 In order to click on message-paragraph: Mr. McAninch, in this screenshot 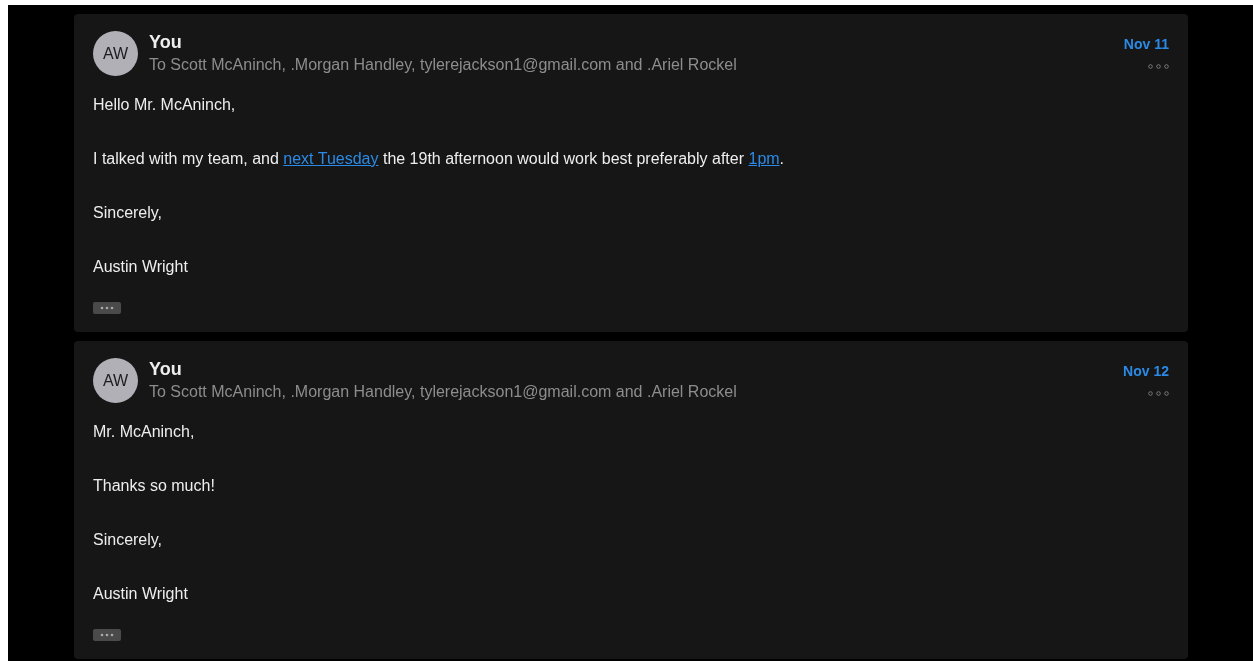, I will do `click(144, 432)`.